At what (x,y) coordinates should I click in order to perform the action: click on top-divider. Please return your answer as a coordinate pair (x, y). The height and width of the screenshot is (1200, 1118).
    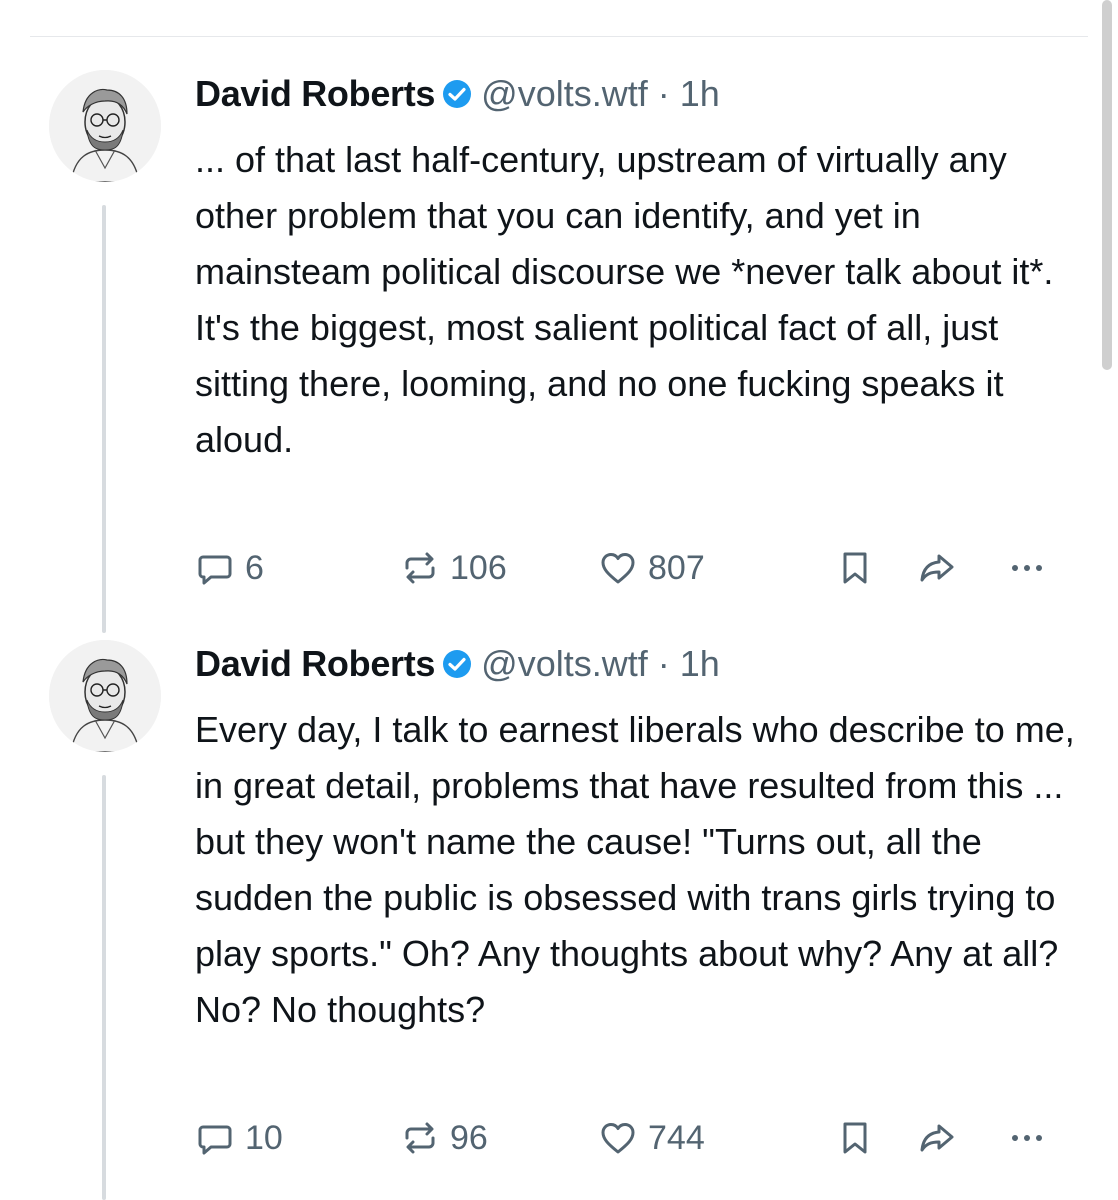
    Looking at the image, I should click on (559, 36).